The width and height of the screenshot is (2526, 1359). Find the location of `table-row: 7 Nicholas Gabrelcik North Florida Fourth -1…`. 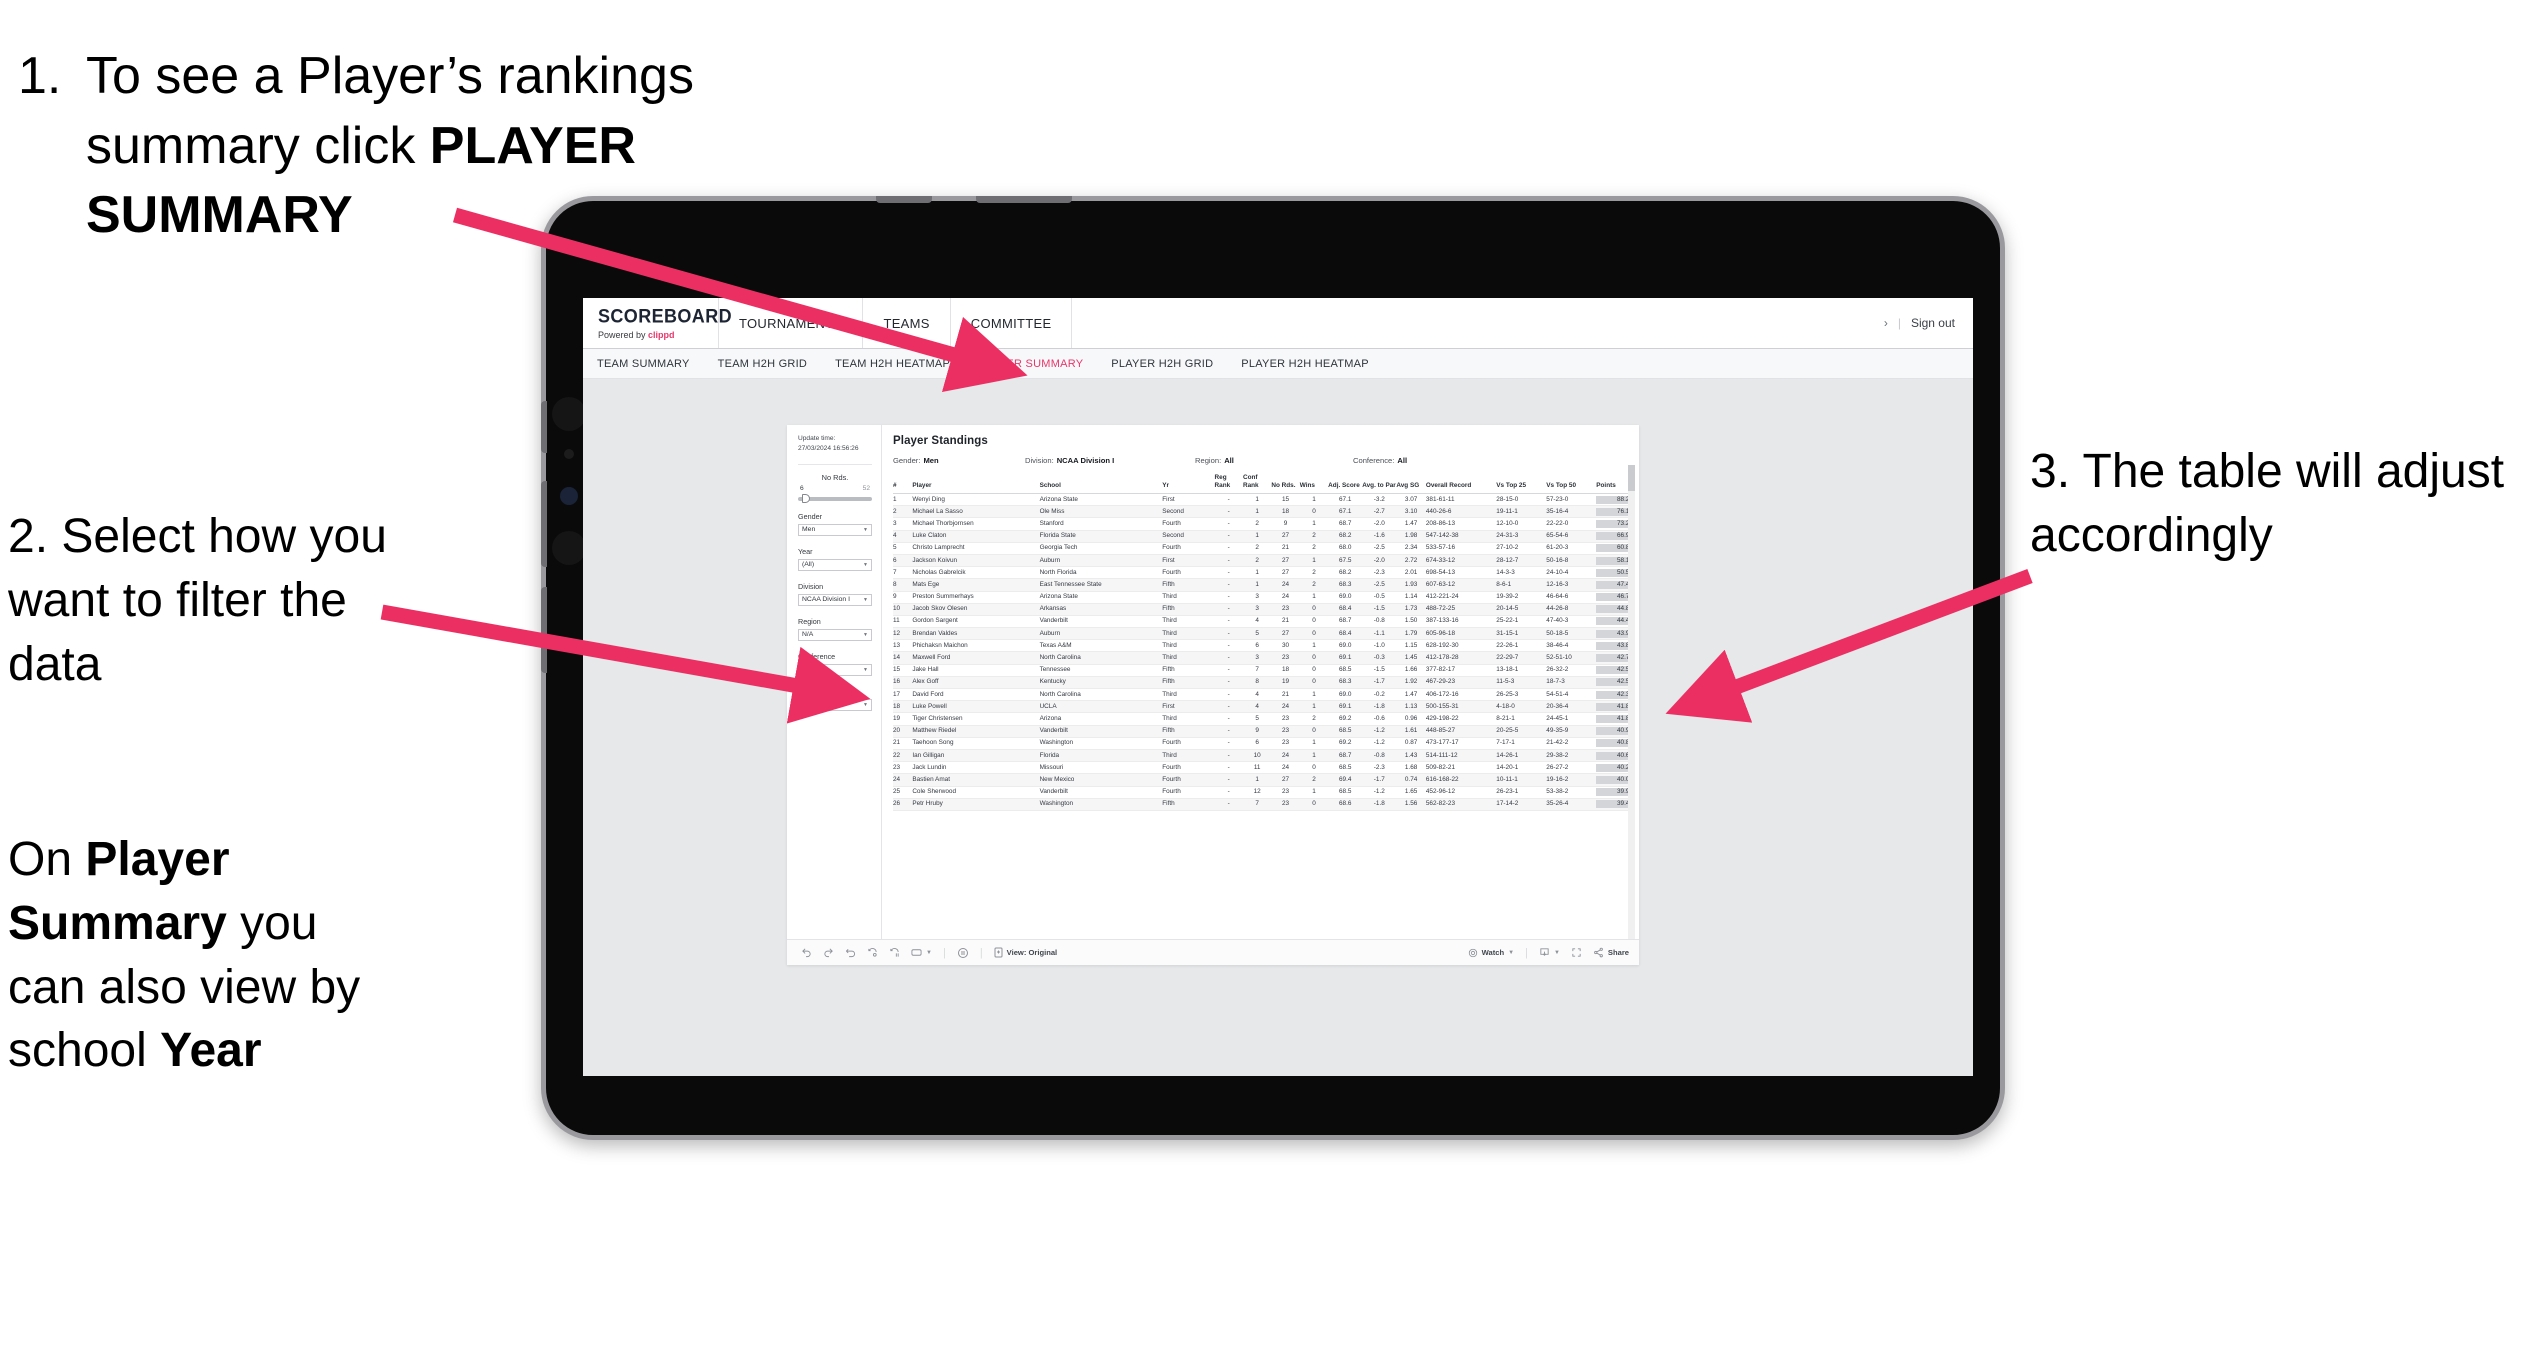

table-row: 7 Nicholas Gabrelcik North Florida Fourth -1… is located at coordinates (1264, 573).